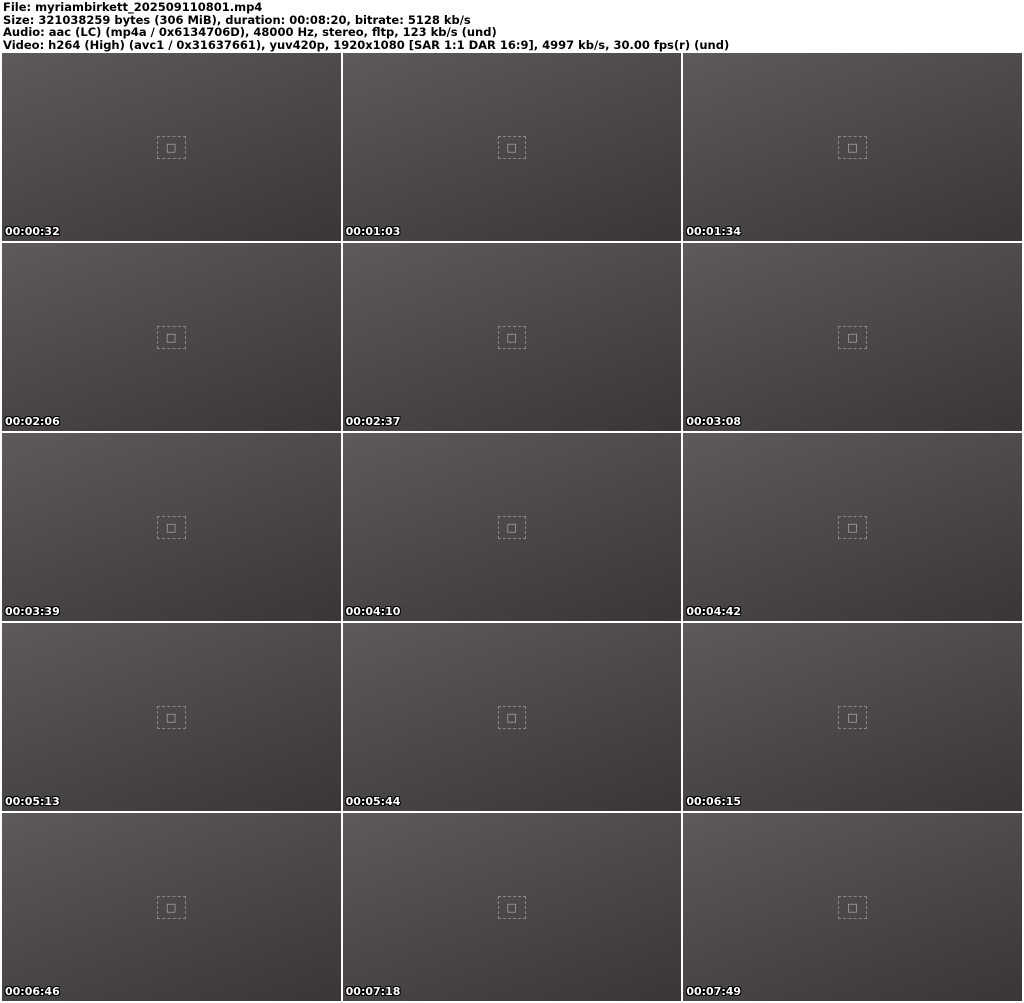 This screenshot has height=1003, width=1024. I want to click on video-thumbnail: □ 00:04:42, so click(852, 527).